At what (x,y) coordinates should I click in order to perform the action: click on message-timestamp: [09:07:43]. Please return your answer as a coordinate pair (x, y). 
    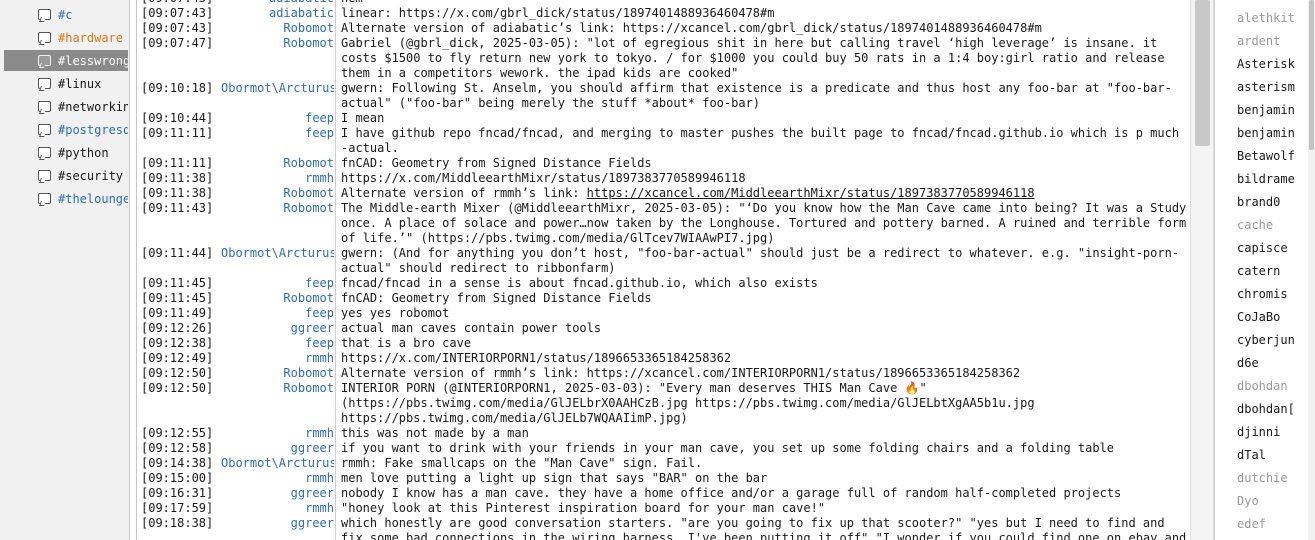
    Looking at the image, I should click on (177, 13).